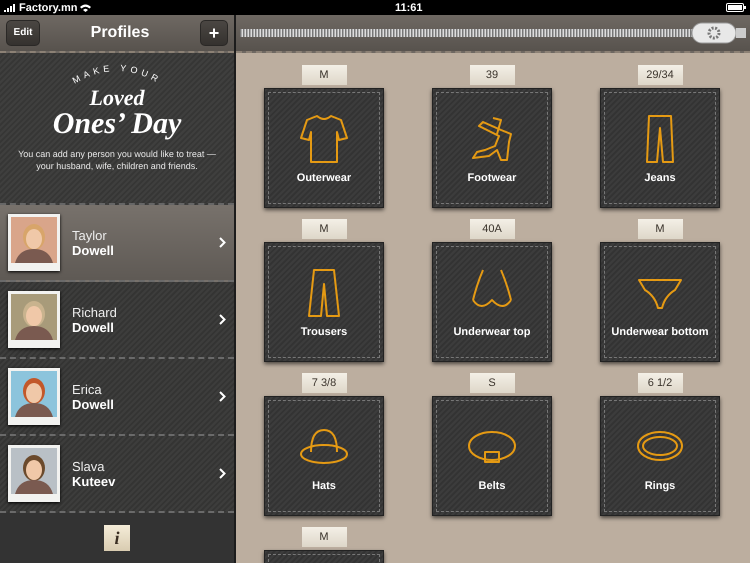 This screenshot has height=563, width=750. What do you see at coordinates (492, 383) in the screenshot?
I see `size-tag: S` at bounding box center [492, 383].